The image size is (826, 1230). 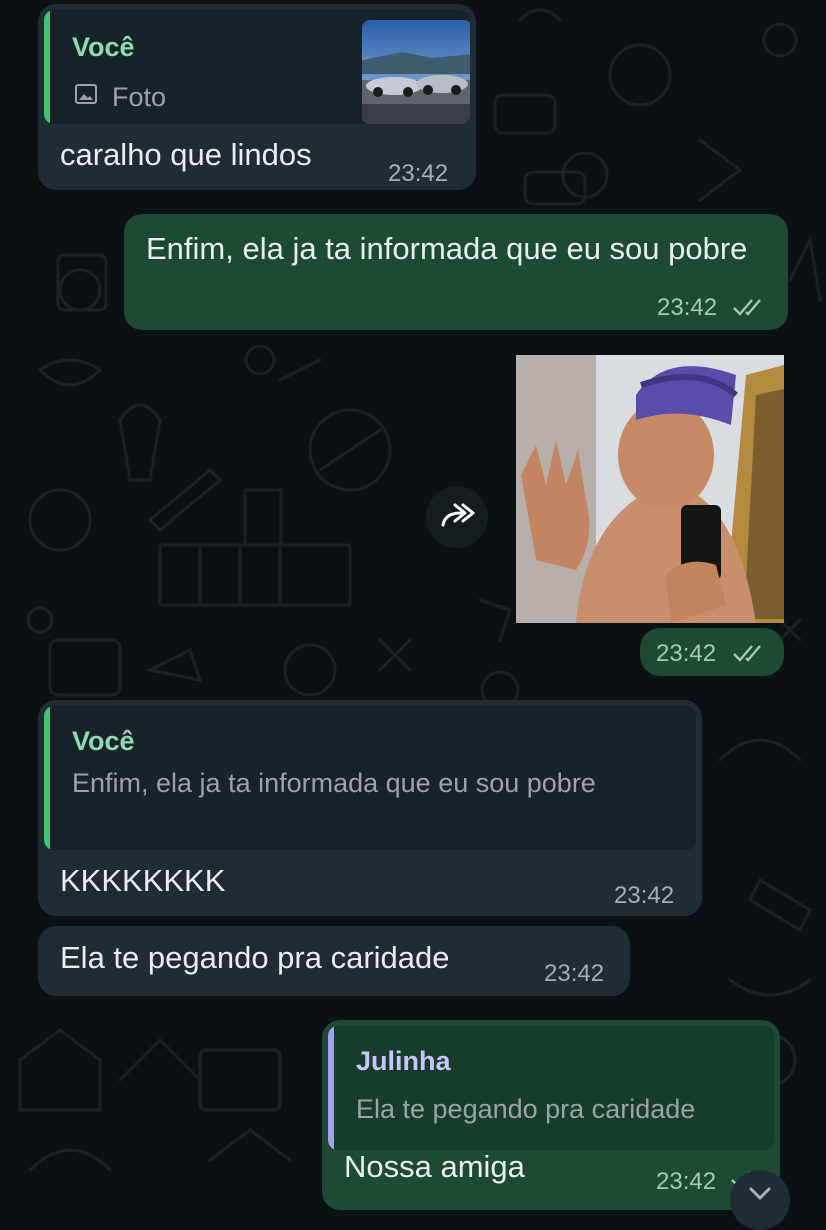 I want to click on forward-icon, so click(x=457, y=519).